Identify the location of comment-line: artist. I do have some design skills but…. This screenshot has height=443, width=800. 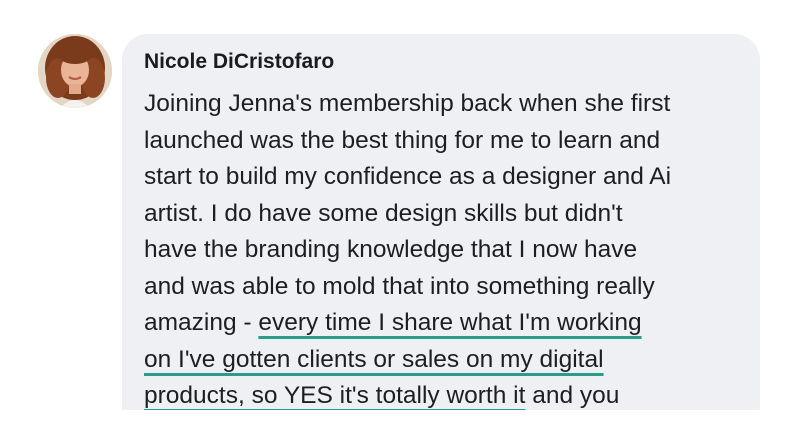
(383, 213).